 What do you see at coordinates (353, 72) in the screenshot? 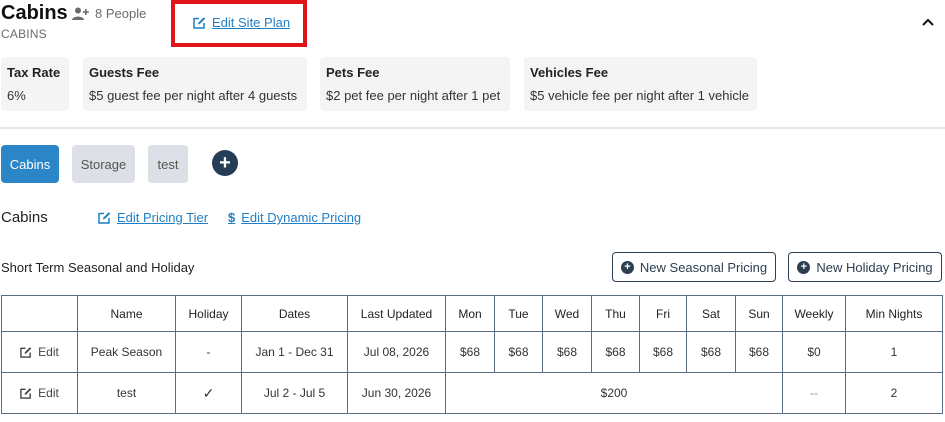
I see `fee-title: Pets Fee` at bounding box center [353, 72].